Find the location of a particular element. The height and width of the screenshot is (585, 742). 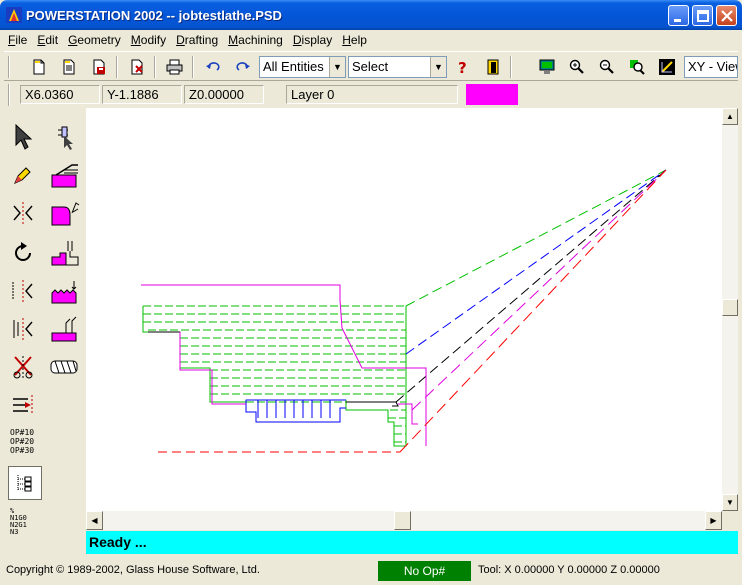

black-finish-segment is located at coordinates (372, 404).